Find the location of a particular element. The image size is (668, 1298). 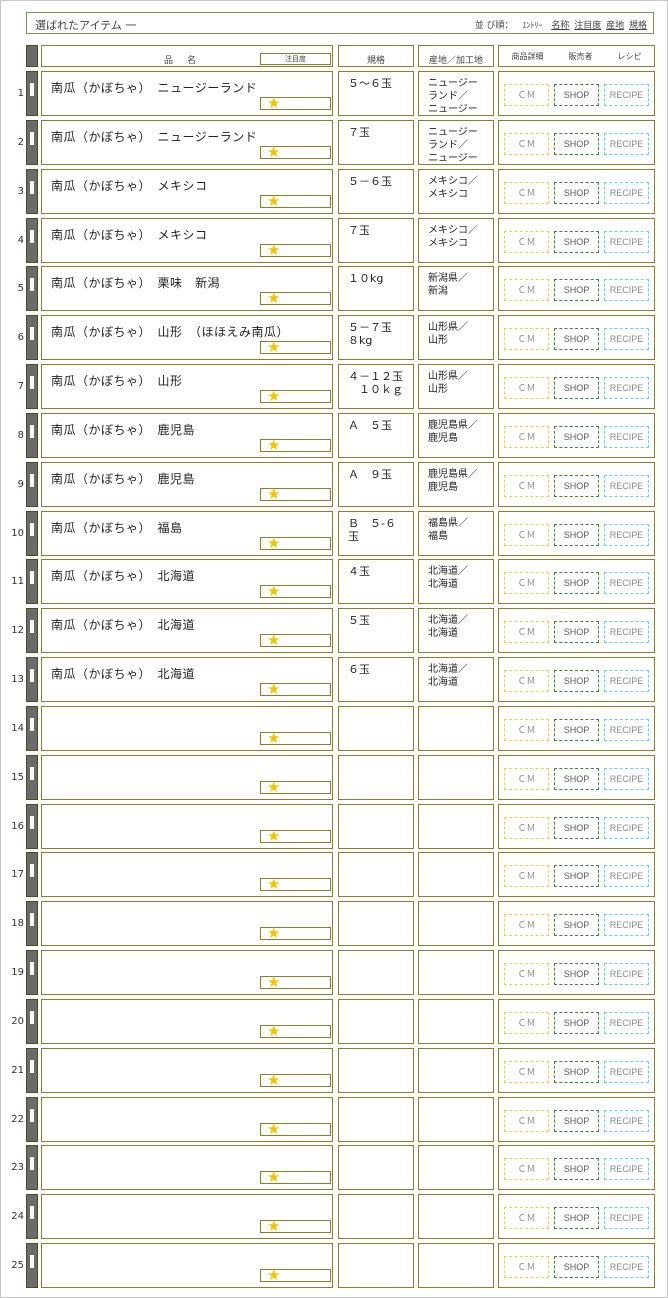

header-attention-label: 注目度 is located at coordinates (295, 59).